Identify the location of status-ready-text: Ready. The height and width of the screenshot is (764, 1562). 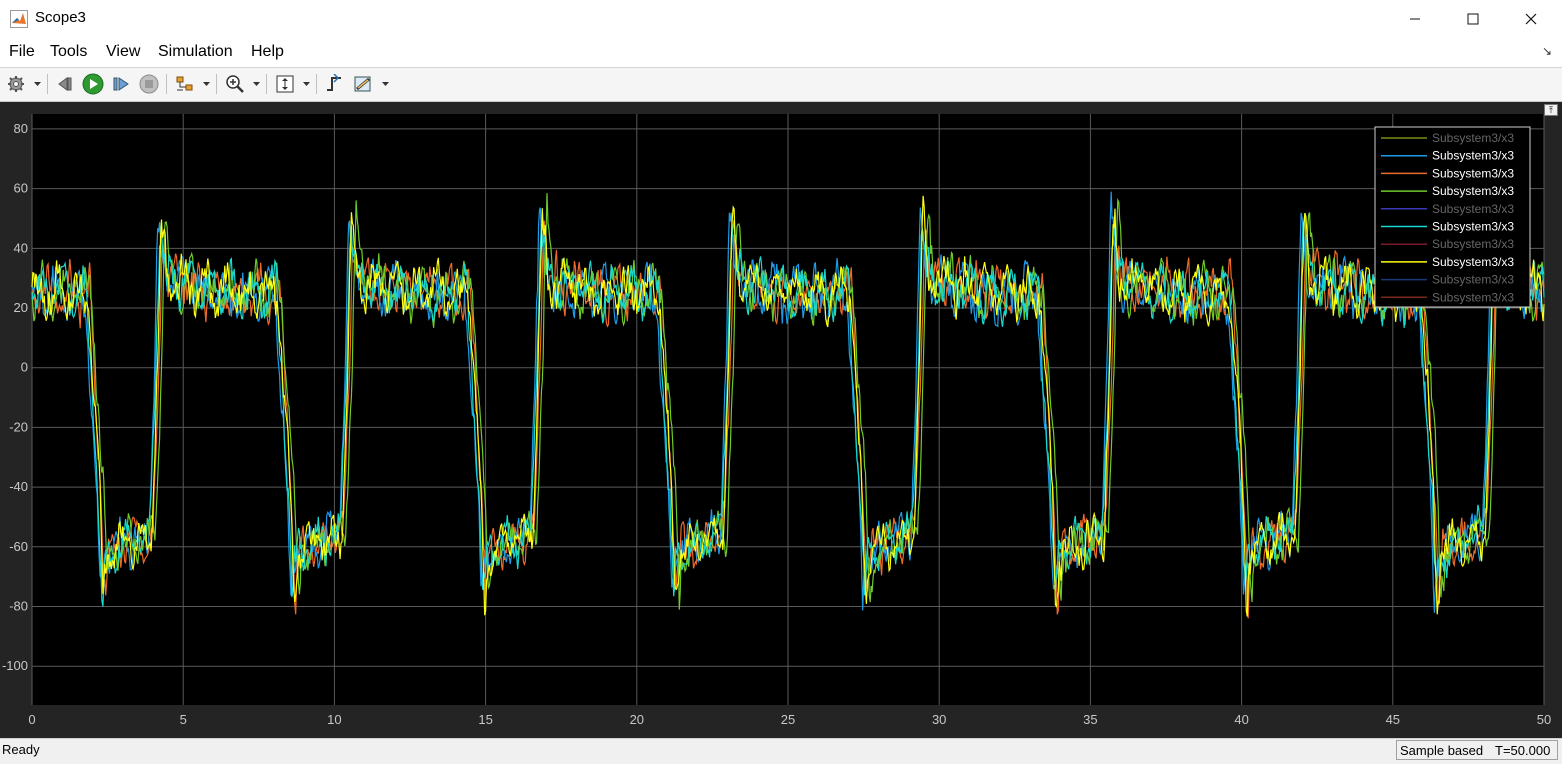
(21, 749).